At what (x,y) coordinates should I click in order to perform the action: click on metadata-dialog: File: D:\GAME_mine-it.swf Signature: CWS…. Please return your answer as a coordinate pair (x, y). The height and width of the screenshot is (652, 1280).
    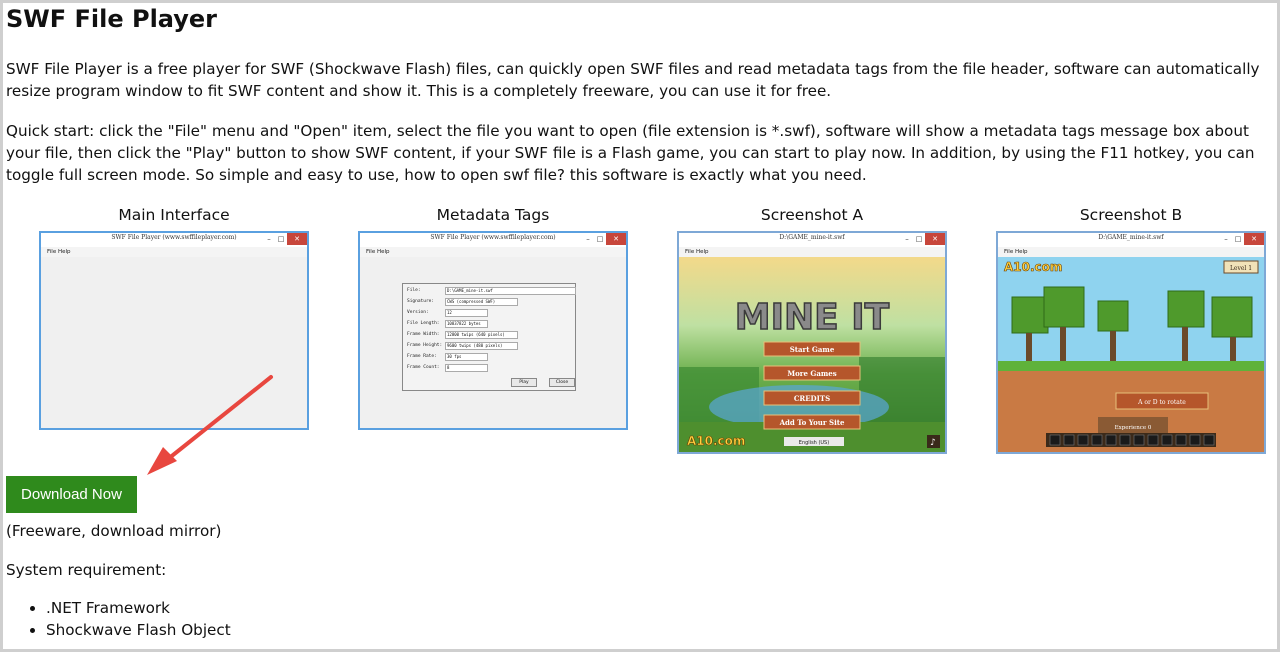
    Looking at the image, I should click on (489, 337).